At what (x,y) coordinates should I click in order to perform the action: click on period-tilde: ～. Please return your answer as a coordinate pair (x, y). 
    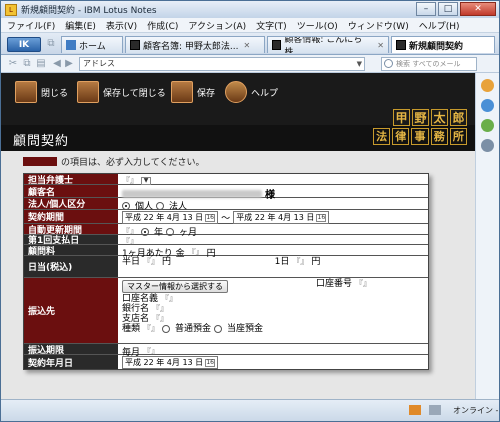
    Looking at the image, I should click on (226, 219).